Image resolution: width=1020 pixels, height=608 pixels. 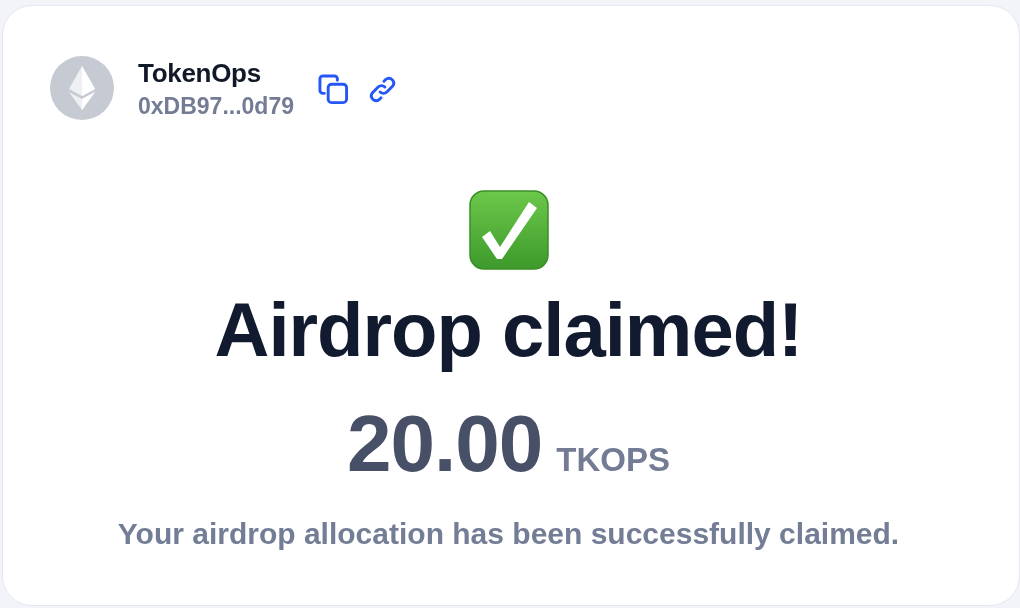 What do you see at coordinates (200, 73) in the screenshot?
I see `account-name: TokenOps` at bounding box center [200, 73].